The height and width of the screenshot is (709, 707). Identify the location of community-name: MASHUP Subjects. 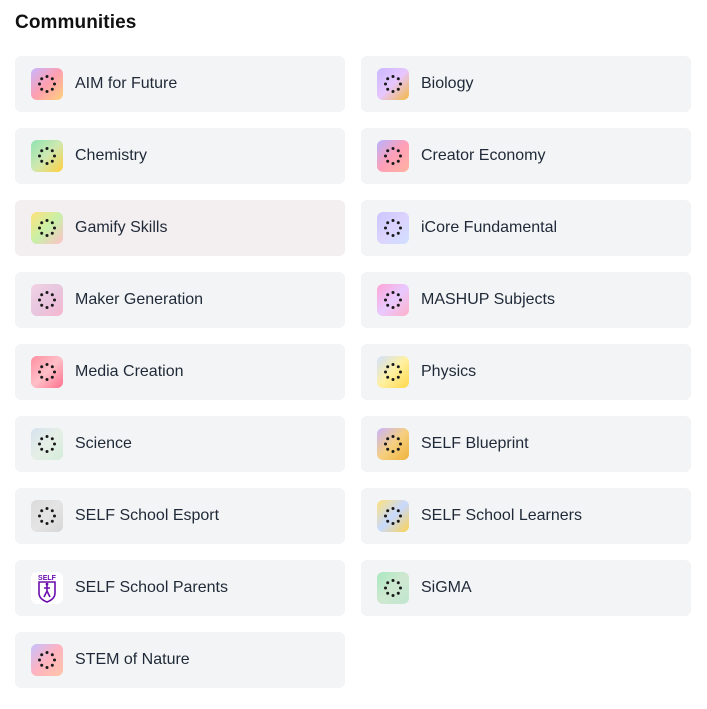
(488, 299).